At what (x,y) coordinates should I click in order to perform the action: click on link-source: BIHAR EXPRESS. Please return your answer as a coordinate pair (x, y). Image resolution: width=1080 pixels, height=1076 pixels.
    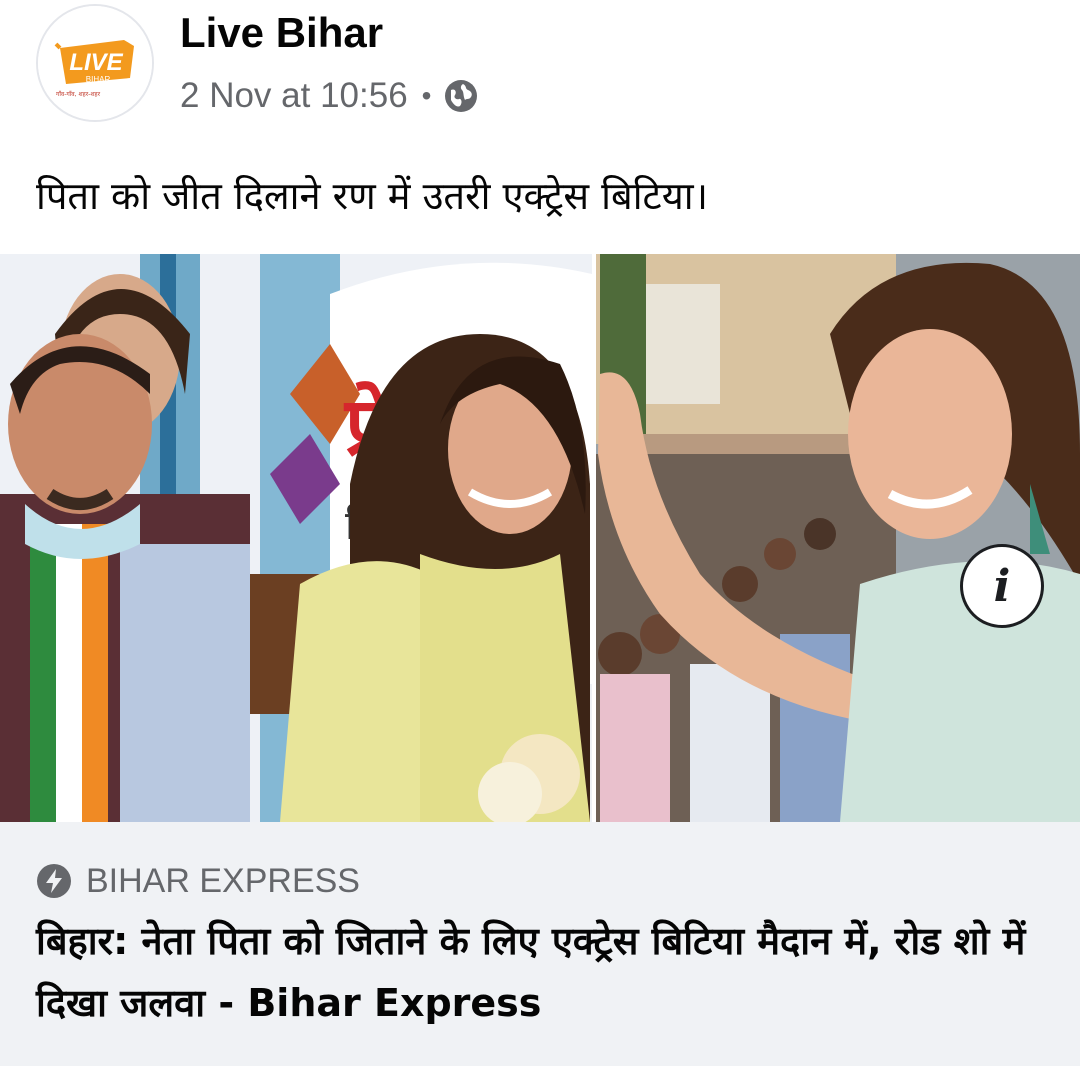
    Looking at the image, I should click on (198, 881).